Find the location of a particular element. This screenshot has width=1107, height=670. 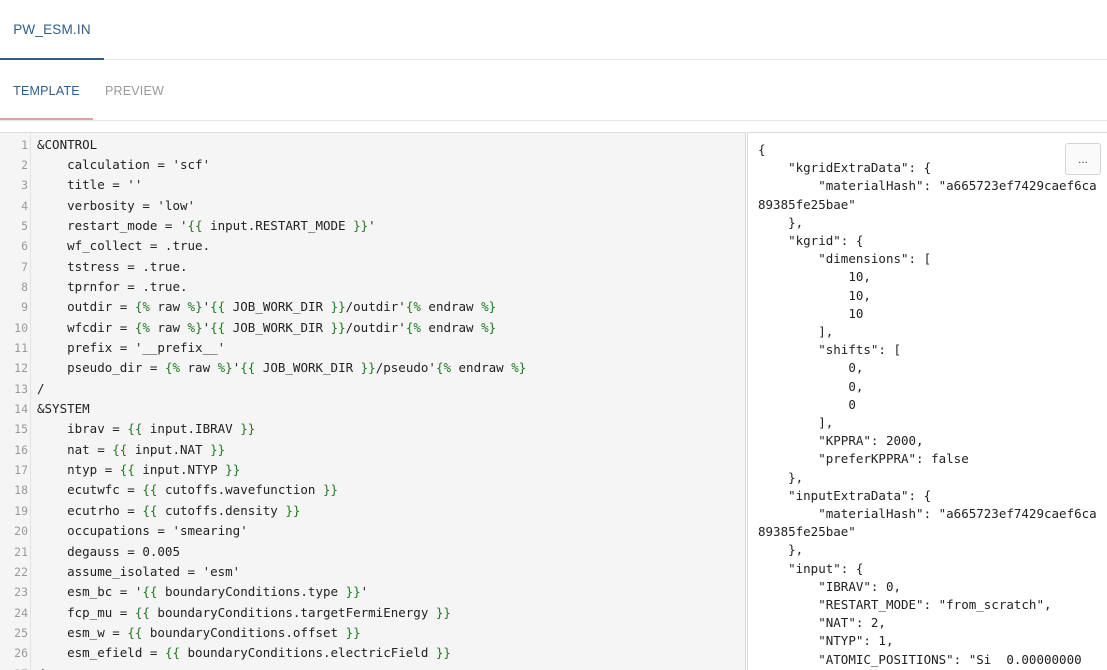

code-text: esm_bc = '{{ boundaryConditions.type }}' is located at coordinates (203, 592).